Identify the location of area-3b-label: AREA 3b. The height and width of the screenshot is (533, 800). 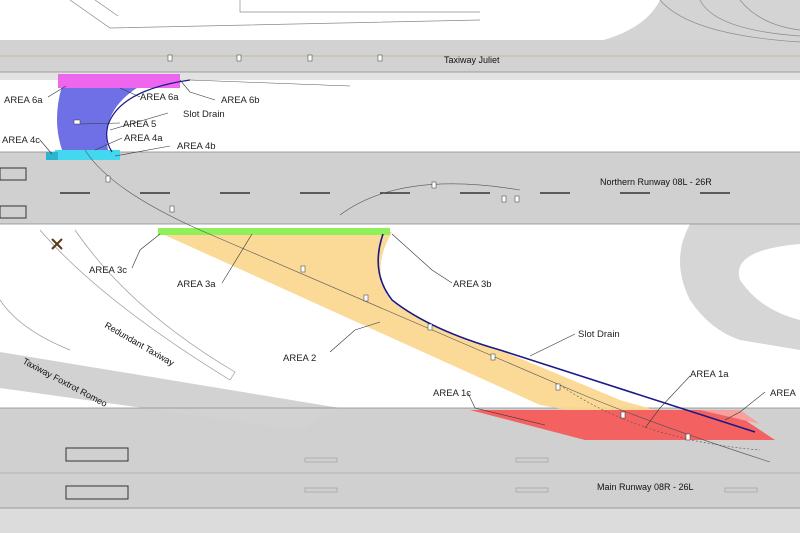
(472, 284).